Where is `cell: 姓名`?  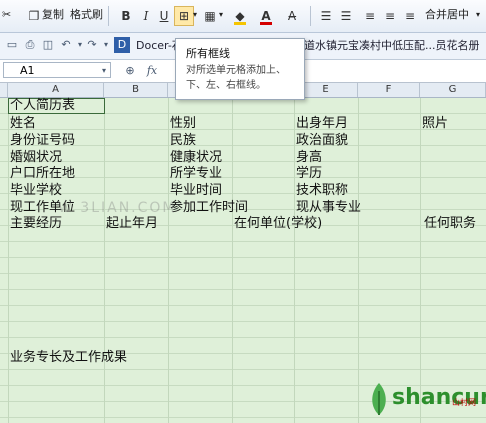 cell: 姓名 is located at coordinates (23, 124).